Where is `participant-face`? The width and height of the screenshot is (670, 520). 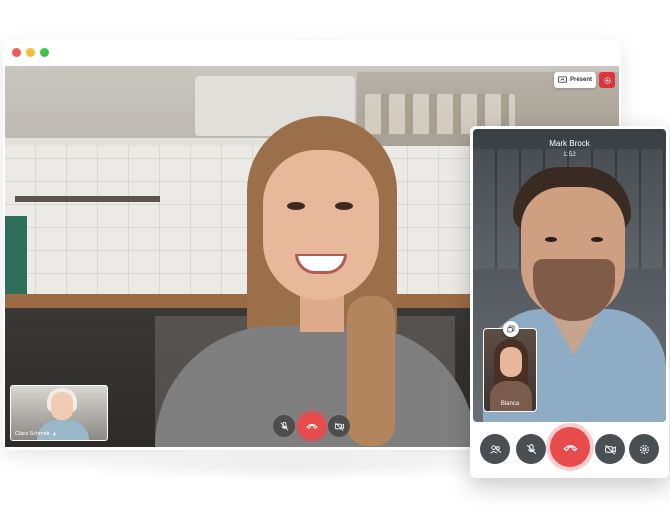 participant-face is located at coordinates (321, 225).